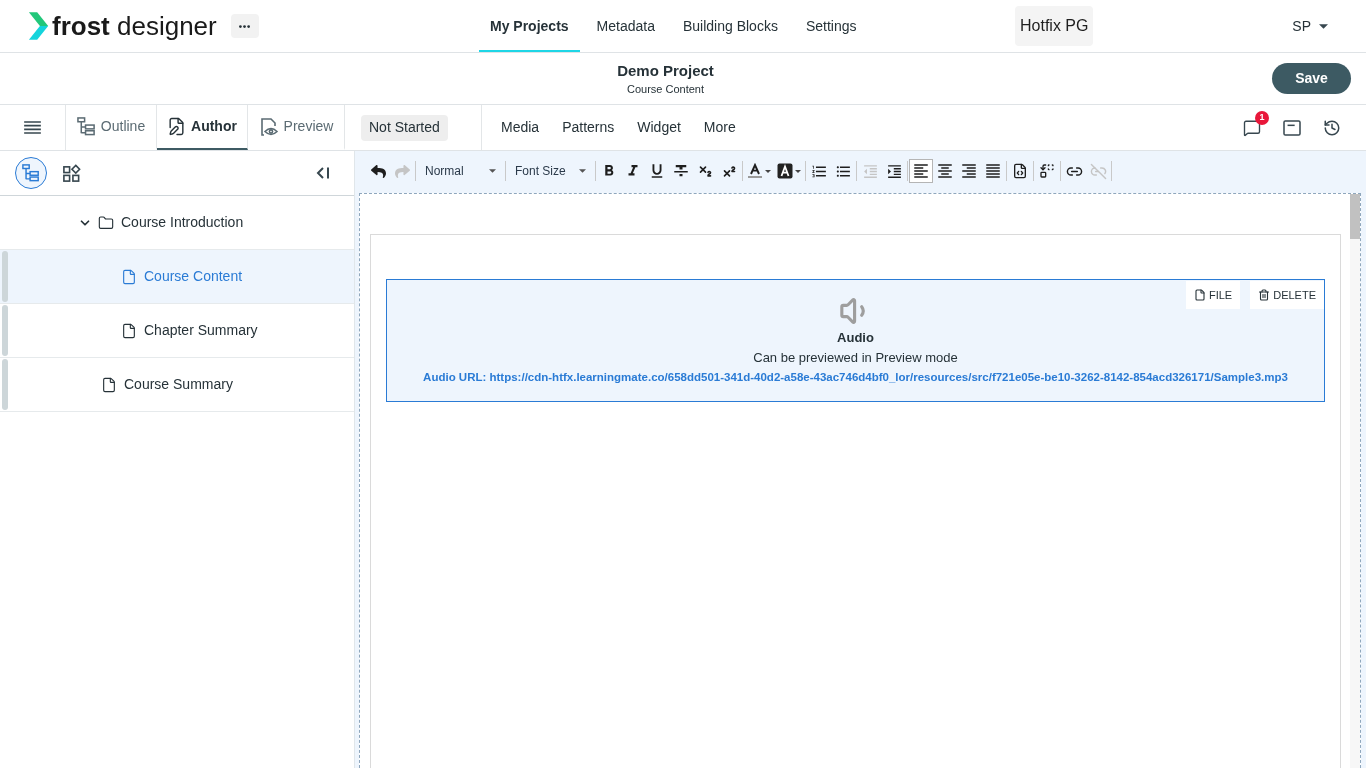  What do you see at coordinates (831, 26) in the screenshot?
I see `nav-tab: Settings` at bounding box center [831, 26].